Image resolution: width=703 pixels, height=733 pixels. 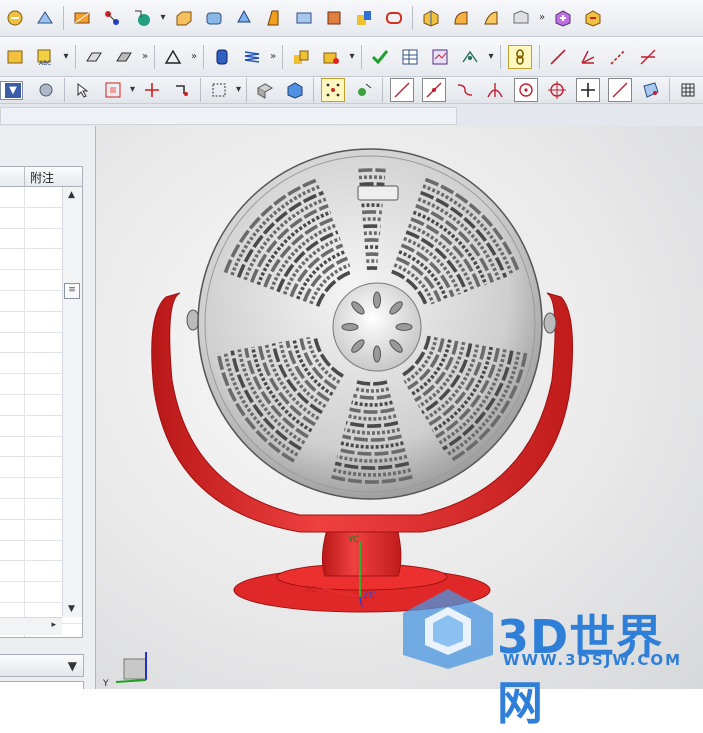 I want to click on end-point-icon, so click(x=364, y=90).